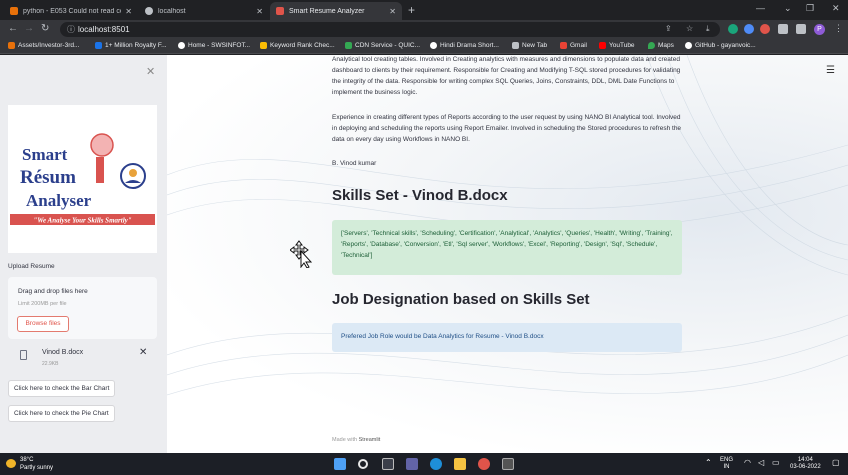  What do you see at coordinates (150, 71) in the screenshot?
I see `close-sidebar-icon: ✕` at bounding box center [150, 71].